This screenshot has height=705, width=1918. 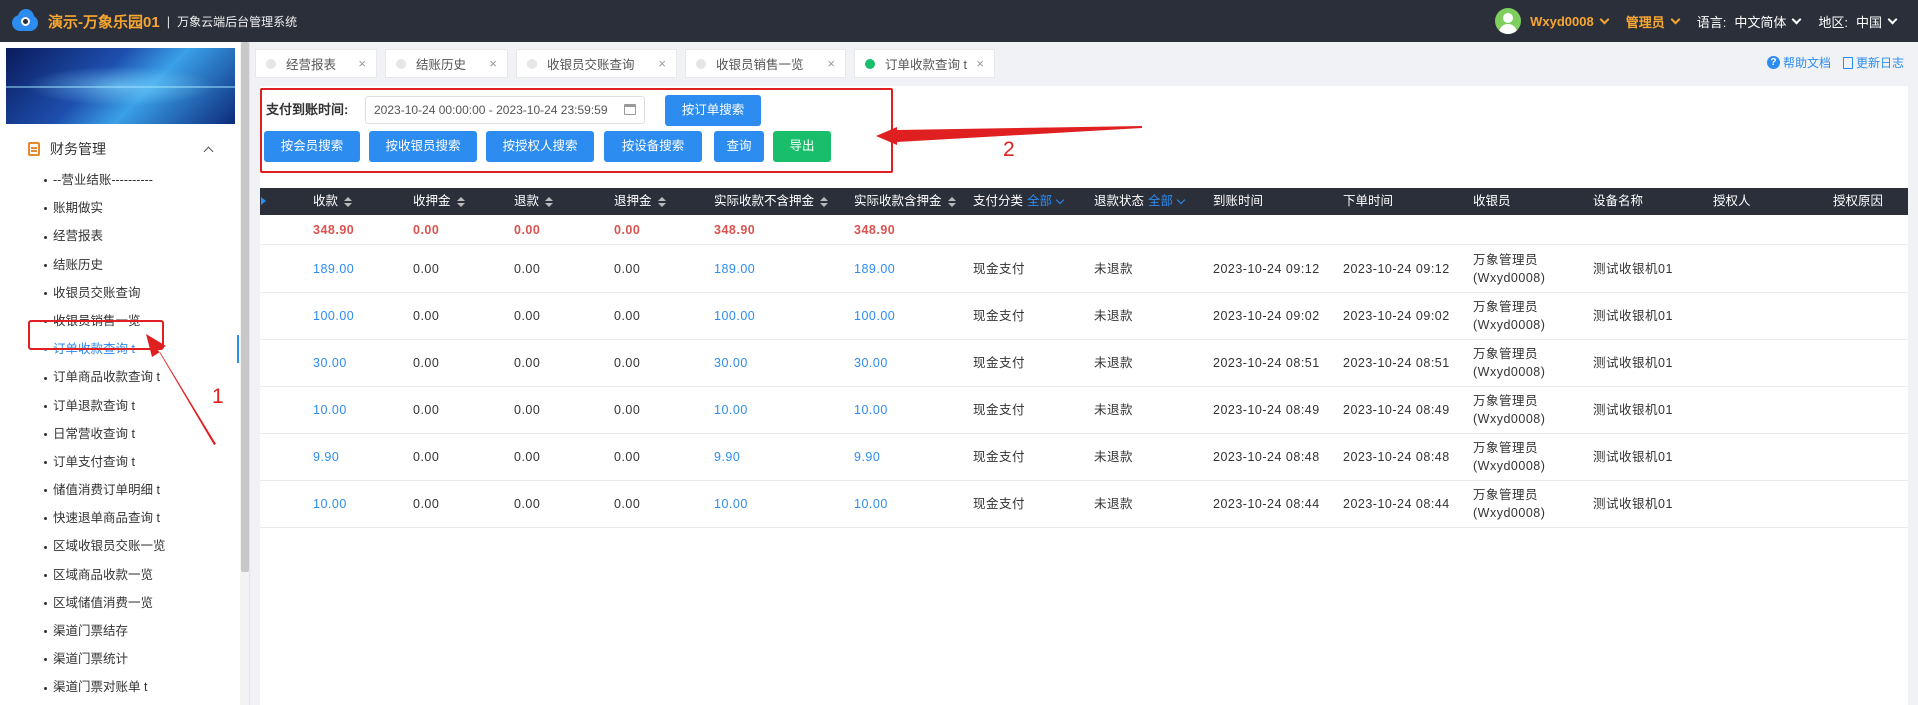 What do you see at coordinates (1858, 21) in the screenshot?
I see `region-menu: 地区: 中国` at bounding box center [1858, 21].